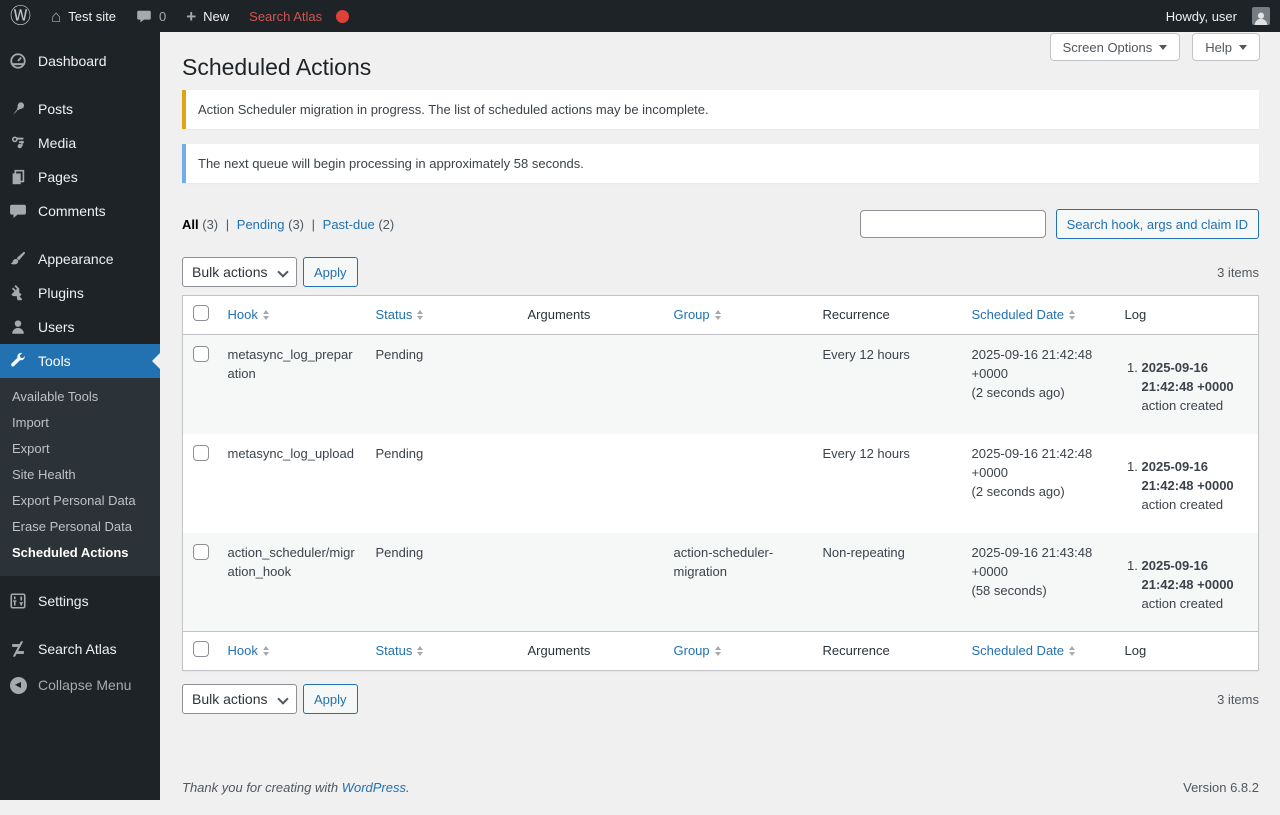  What do you see at coordinates (80, 423) in the screenshot?
I see `submenu-item-import: Import` at bounding box center [80, 423].